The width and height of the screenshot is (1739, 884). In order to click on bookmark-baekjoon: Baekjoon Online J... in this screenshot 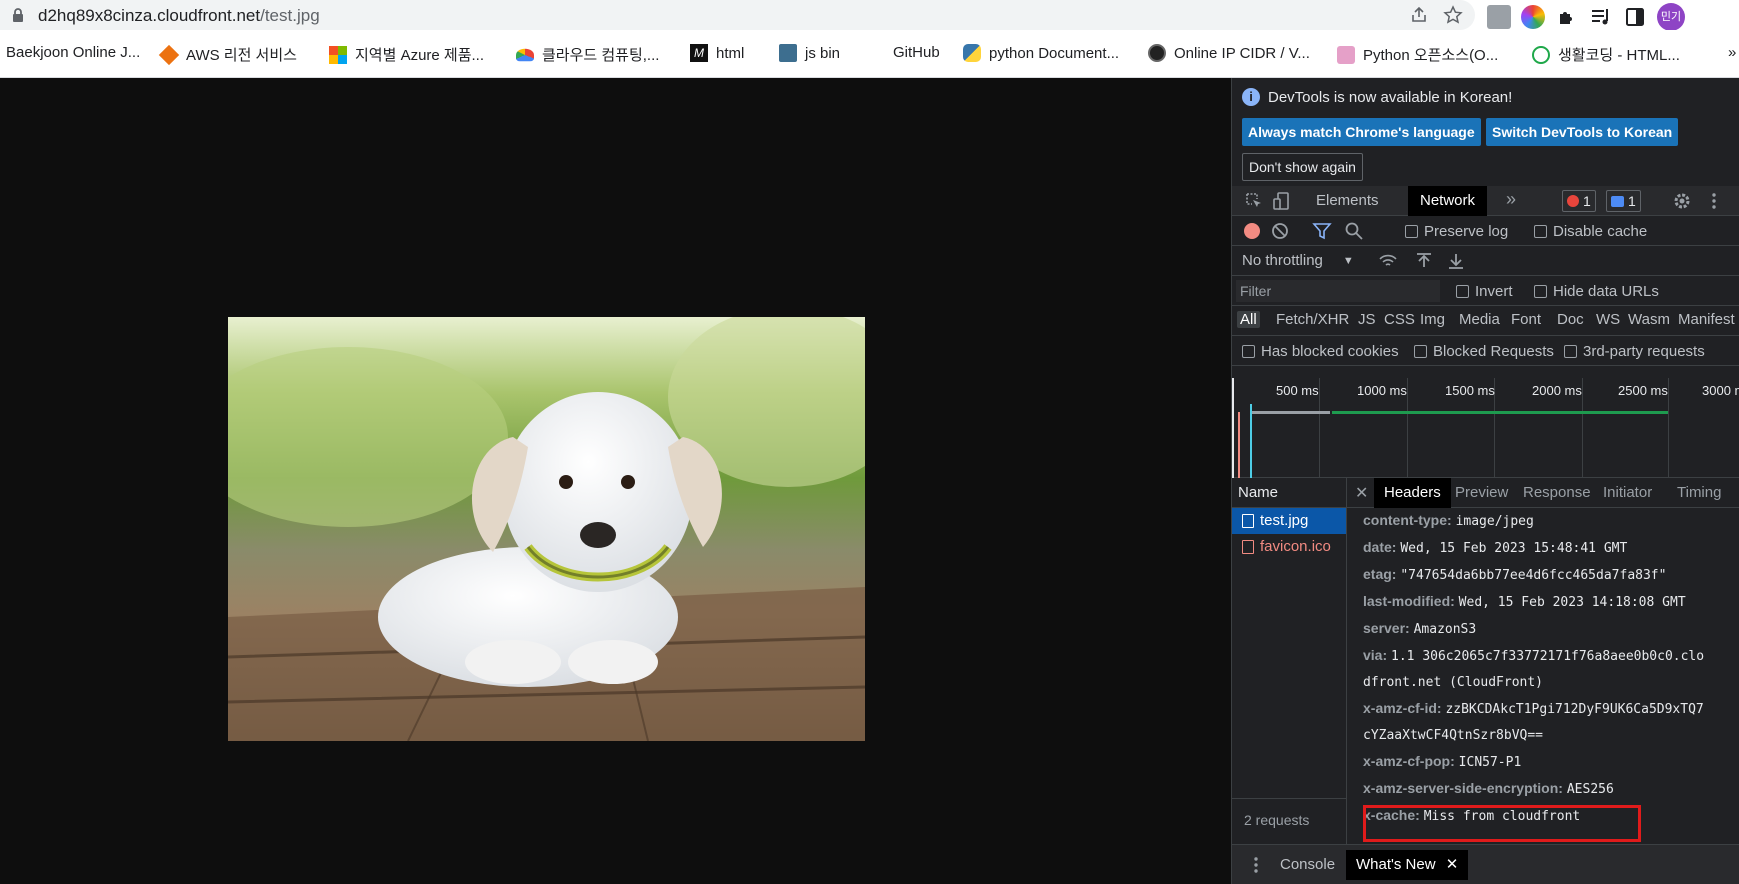, I will do `click(73, 52)`.